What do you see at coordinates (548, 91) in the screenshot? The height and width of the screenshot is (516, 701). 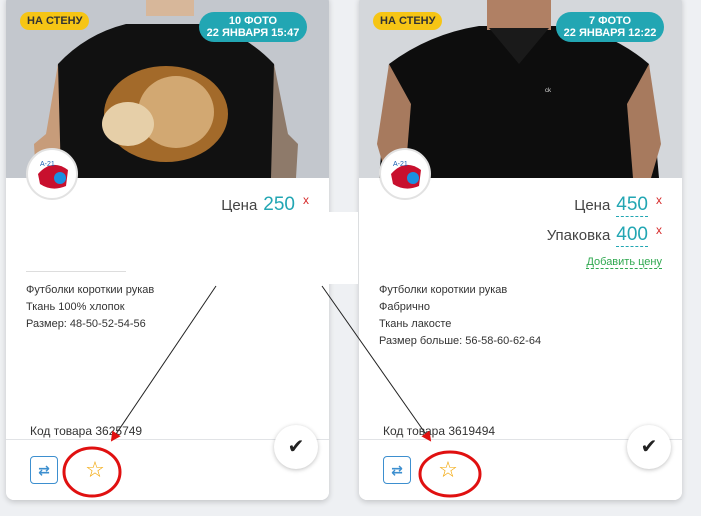 I see `svg-text: ck` at bounding box center [548, 91].